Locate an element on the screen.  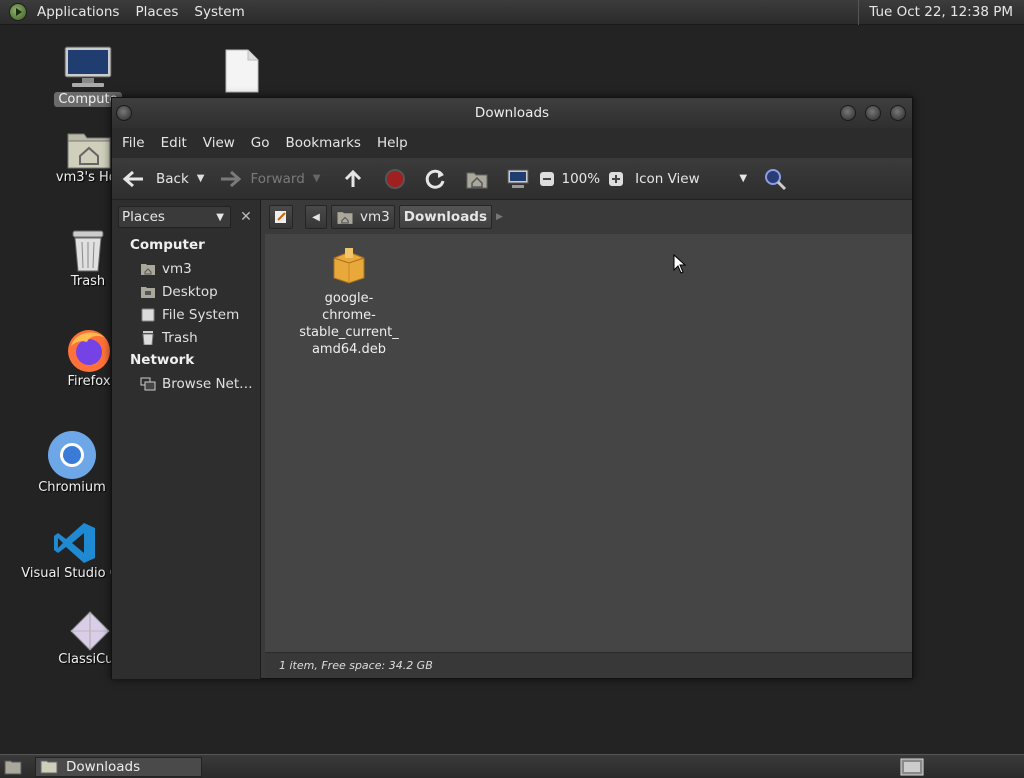
window-titlebar: Downloads is located at coordinates (512, 113).